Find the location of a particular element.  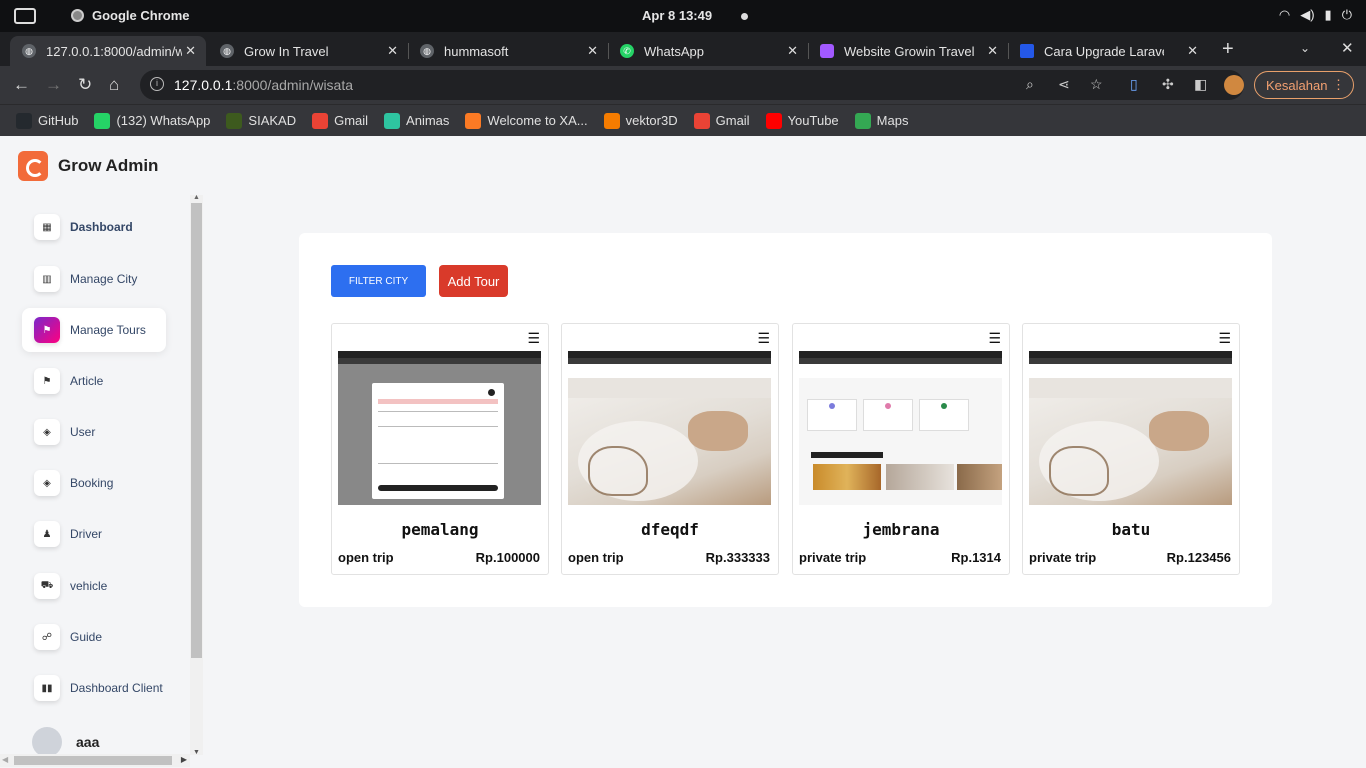

sidepanel-icon: ◧ is located at coordinates (1200, 84).